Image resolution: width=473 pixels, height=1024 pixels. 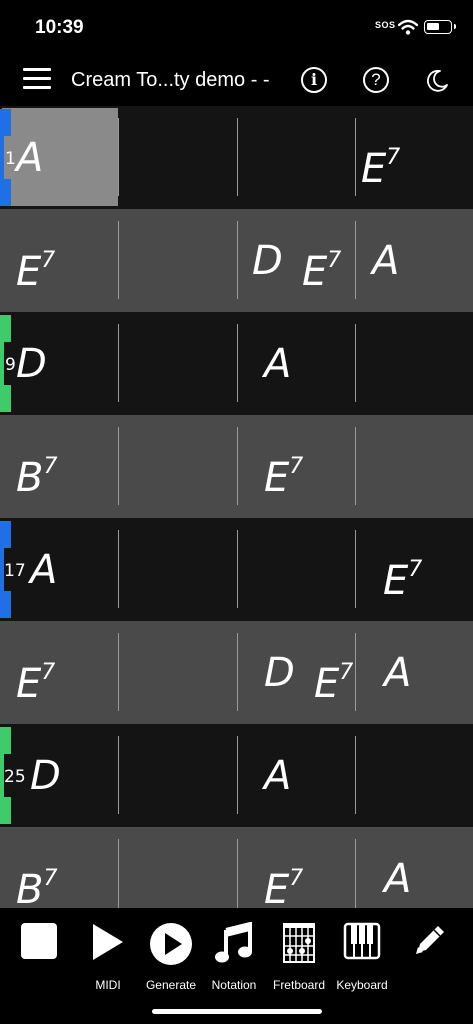 What do you see at coordinates (362, 958) in the screenshot?
I see `keyboard-button: Keyboard` at bounding box center [362, 958].